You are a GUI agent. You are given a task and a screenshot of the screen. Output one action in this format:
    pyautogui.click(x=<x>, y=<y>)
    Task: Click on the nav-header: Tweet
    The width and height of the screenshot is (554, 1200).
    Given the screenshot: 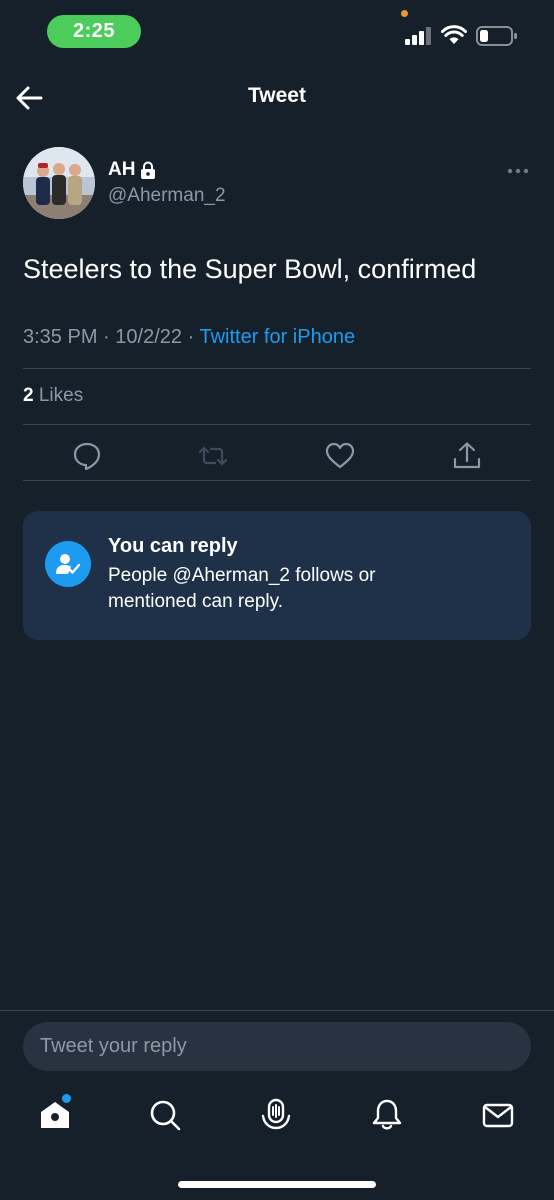 What is the action you would take?
    pyautogui.click(x=277, y=98)
    